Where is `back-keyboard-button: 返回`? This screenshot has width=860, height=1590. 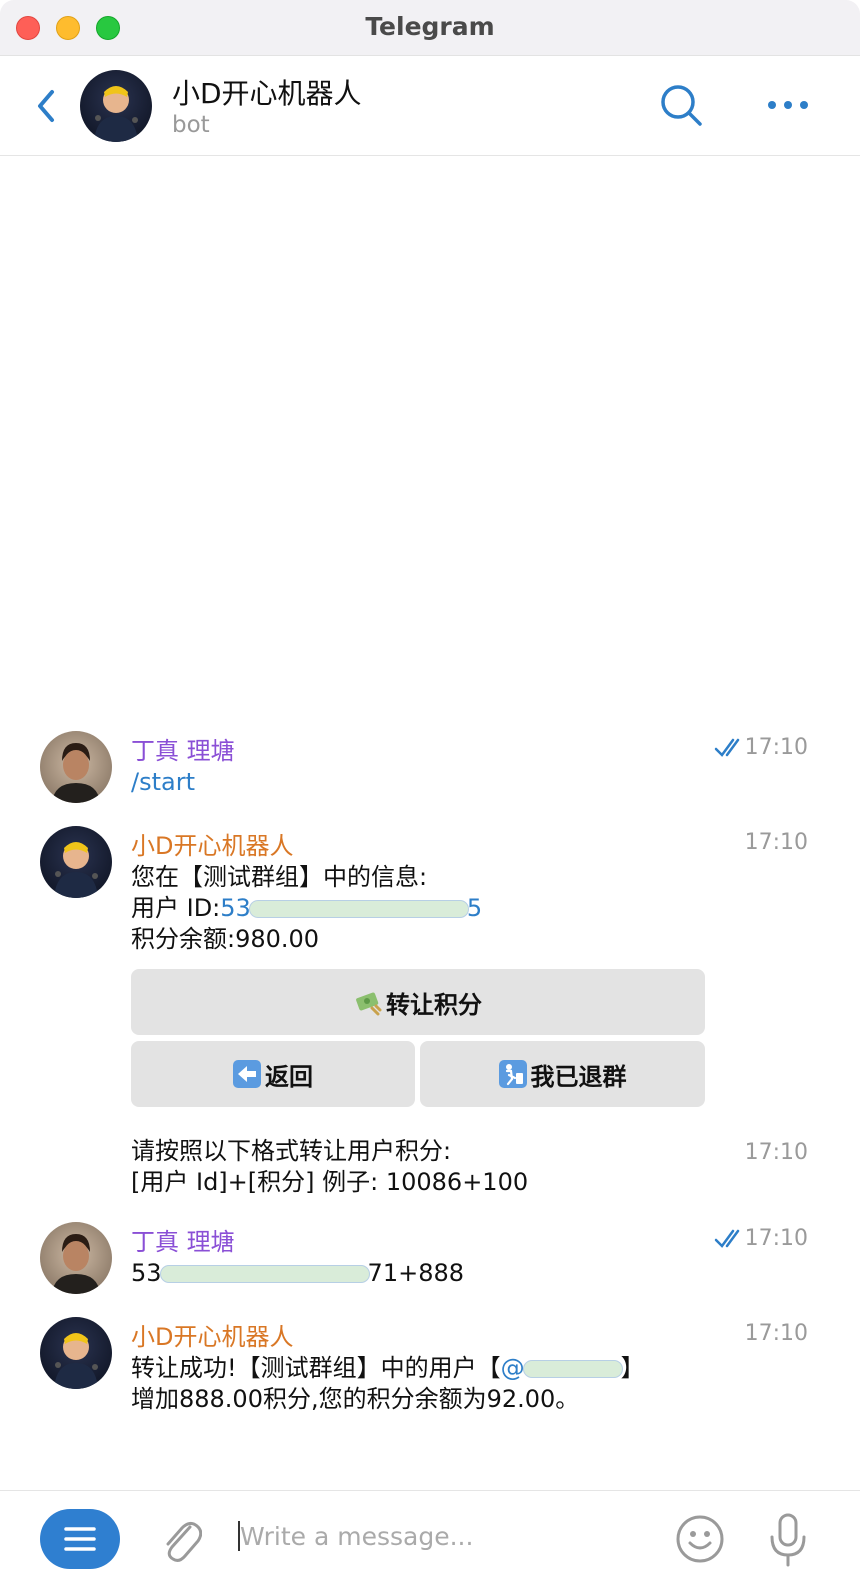 back-keyboard-button: 返回 is located at coordinates (273, 1074).